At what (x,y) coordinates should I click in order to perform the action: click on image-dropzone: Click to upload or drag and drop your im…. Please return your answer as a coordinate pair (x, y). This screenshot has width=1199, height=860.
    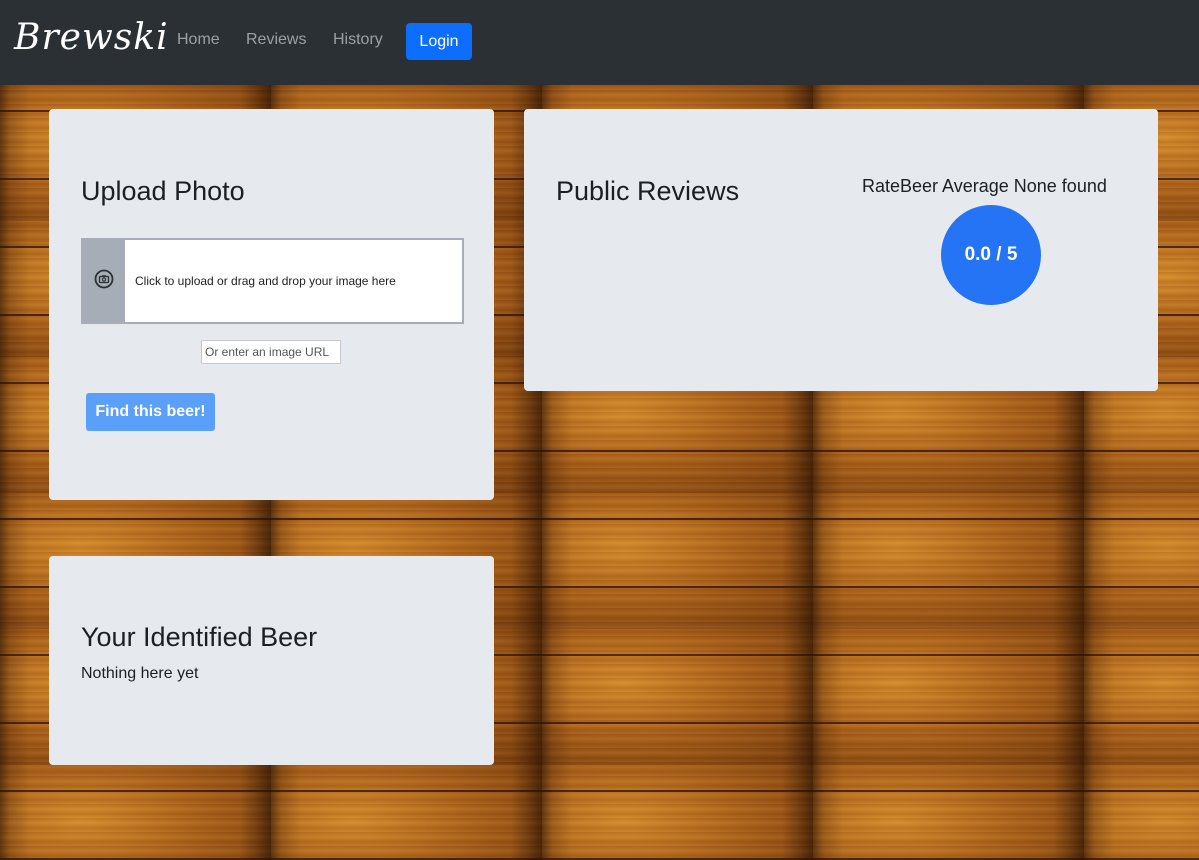
    Looking at the image, I should click on (272, 281).